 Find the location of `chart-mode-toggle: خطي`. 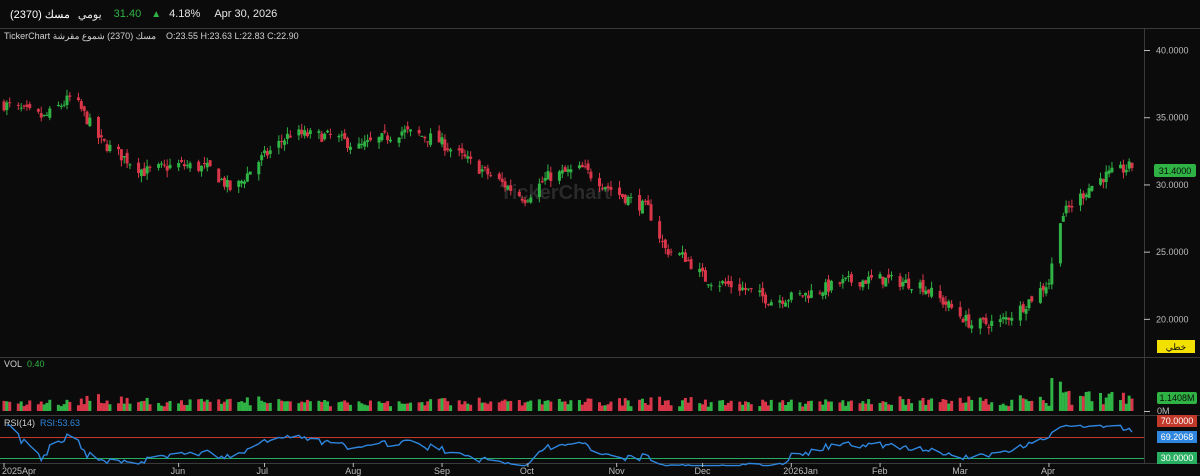

chart-mode-toggle: خطي is located at coordinates (1176, 346).